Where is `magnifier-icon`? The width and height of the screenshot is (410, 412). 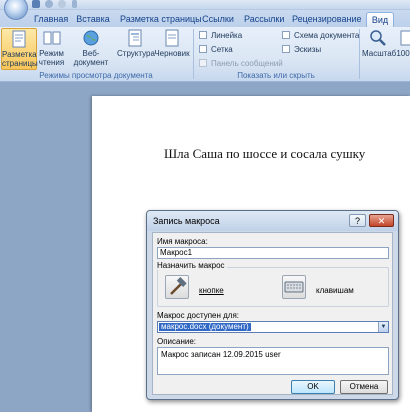
magnifier-icon is located at coordinates (378, 38).